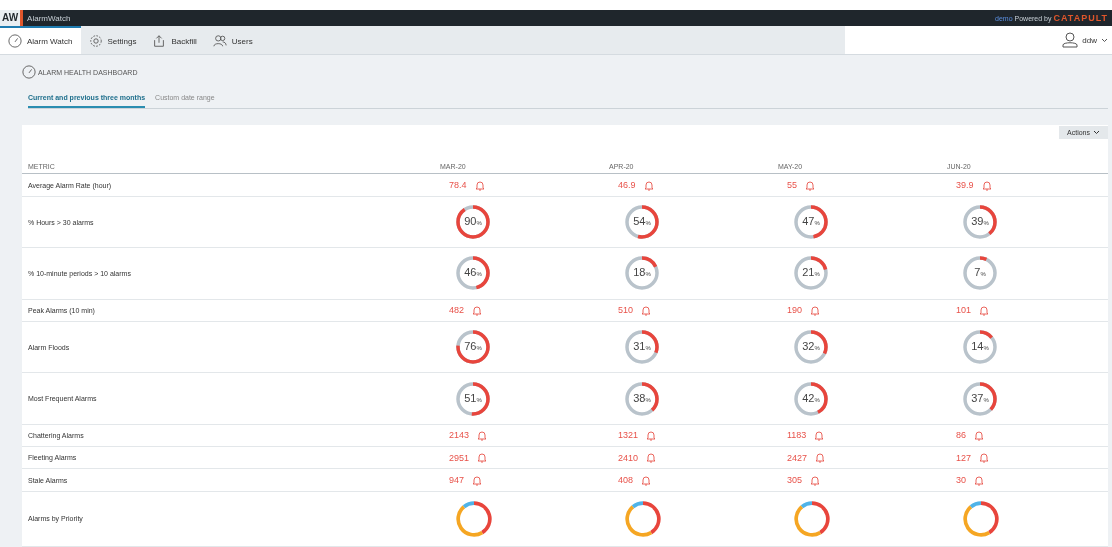 Image resolution: width=1112 pixels, height=547 pixels. I want to click on upload-icon, so click(159, 41).